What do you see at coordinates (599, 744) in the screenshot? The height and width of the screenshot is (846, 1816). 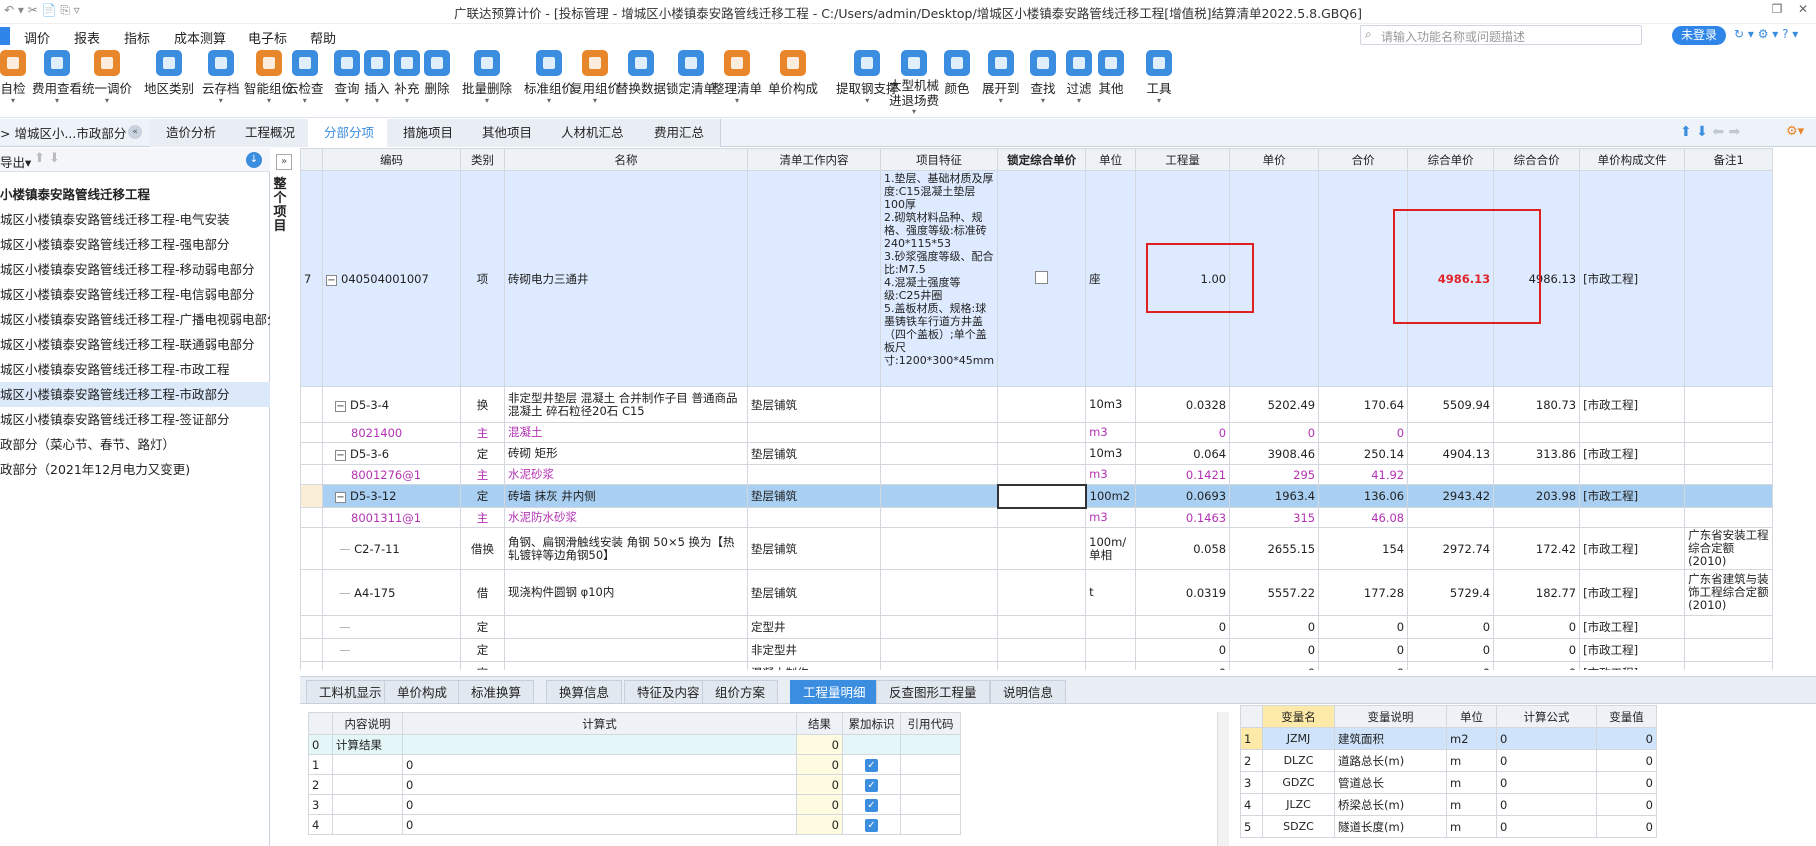 I see `calc-expr` at bounding box center [599, 744].